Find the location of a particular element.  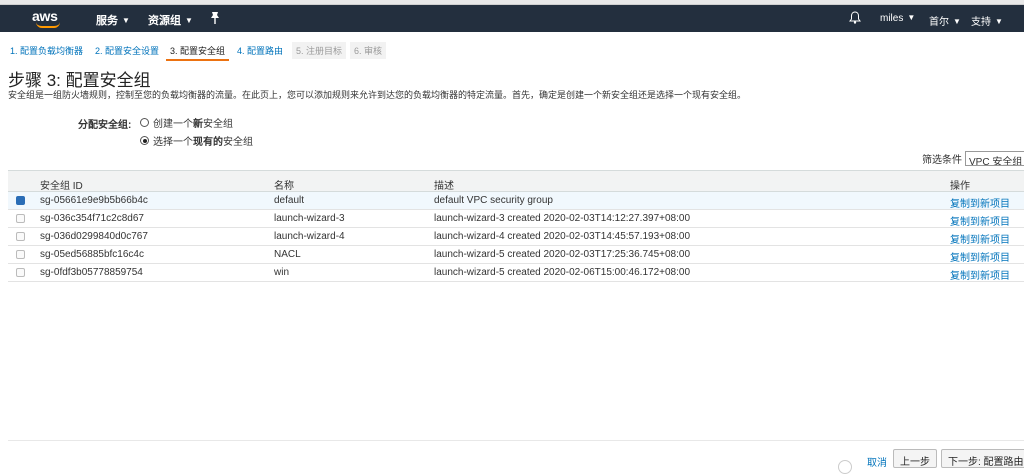

column-header-name: 名称 is located at coordinates (284, 184).